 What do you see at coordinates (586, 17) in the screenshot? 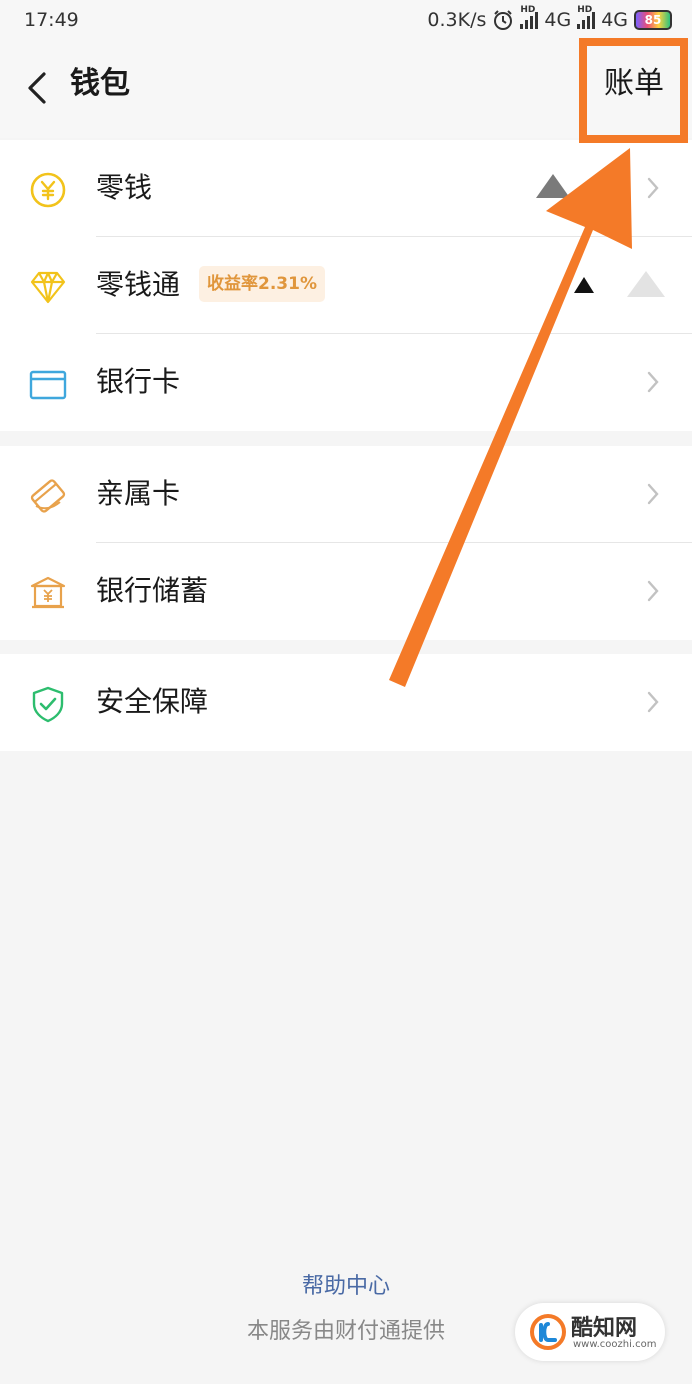
I see `signal-strength-icon-2: HD` at bounding box center [586, 17].